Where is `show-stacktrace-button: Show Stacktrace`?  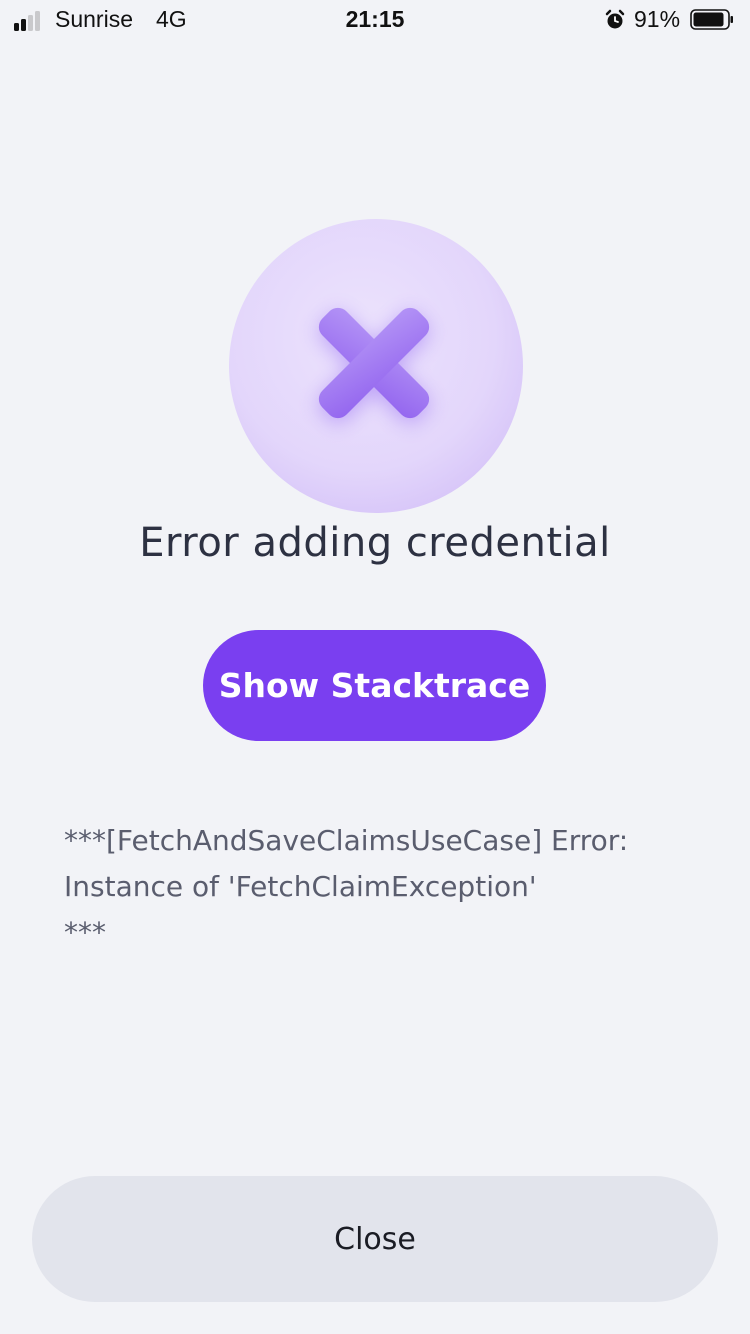 show-stacktrace-button: Show Stacktrace is located at coordinates (374, 685).